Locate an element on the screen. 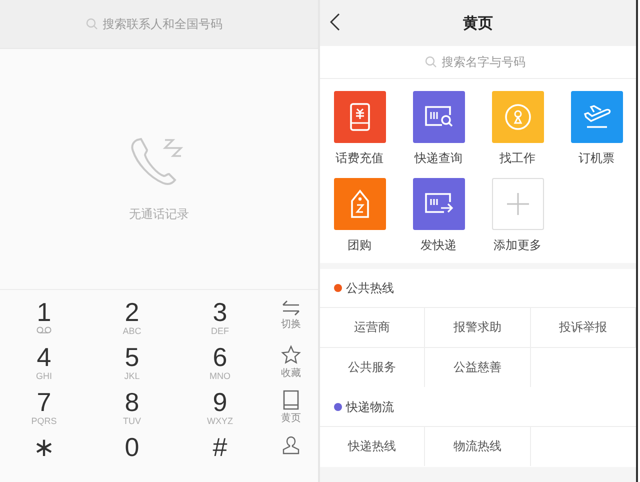 This screenshot has width=640, height=482. empty-message: 无通话记录 is located at coordinates (159, 214).